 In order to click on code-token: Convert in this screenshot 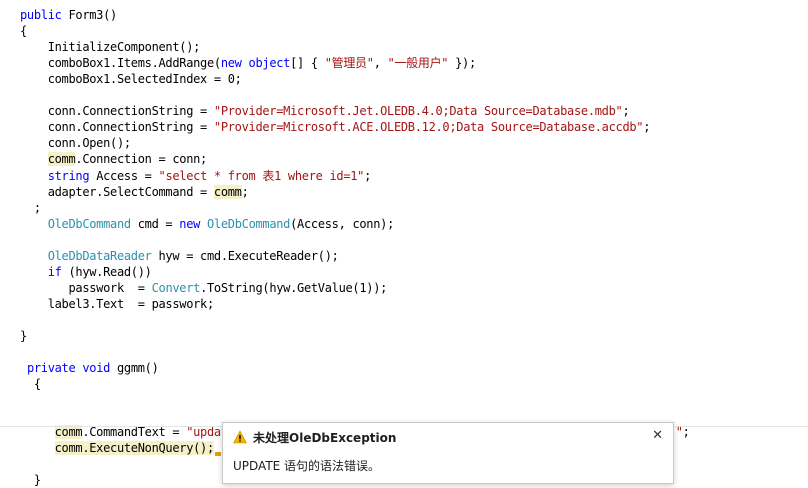, I will do `click(176, 287)`.